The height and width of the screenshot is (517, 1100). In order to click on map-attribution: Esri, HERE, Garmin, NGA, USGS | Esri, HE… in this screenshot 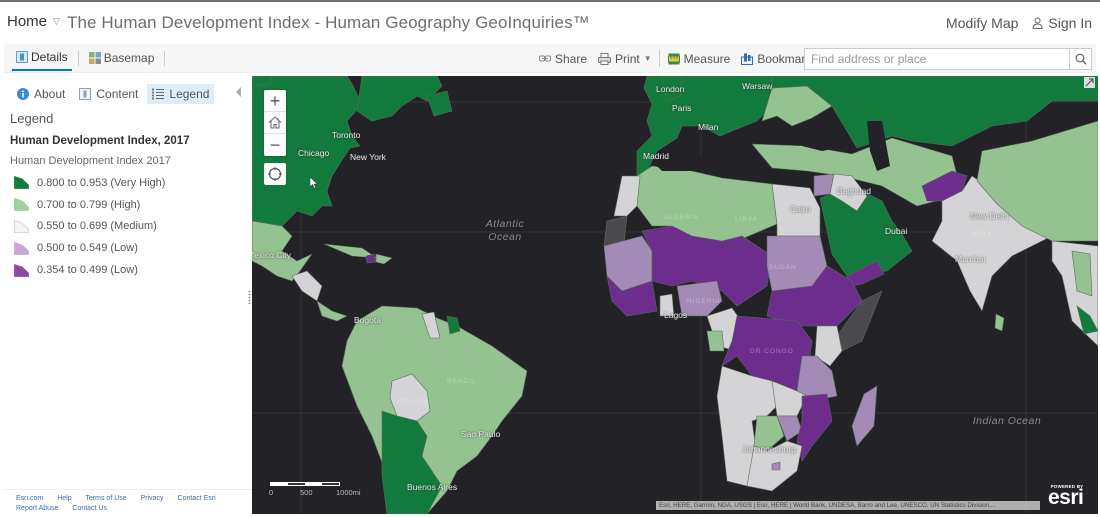, I will do `click(848, 505)`.